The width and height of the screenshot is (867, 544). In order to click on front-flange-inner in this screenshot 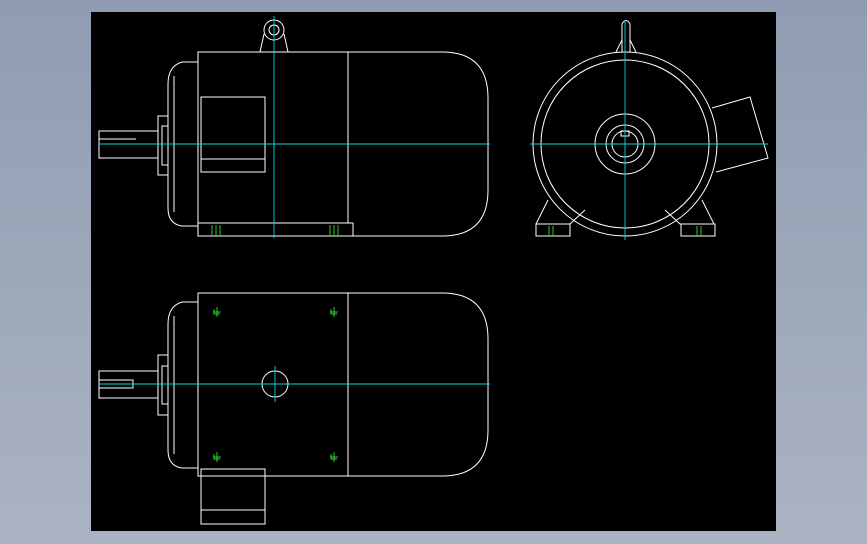, I will do `click(165, 145)`.